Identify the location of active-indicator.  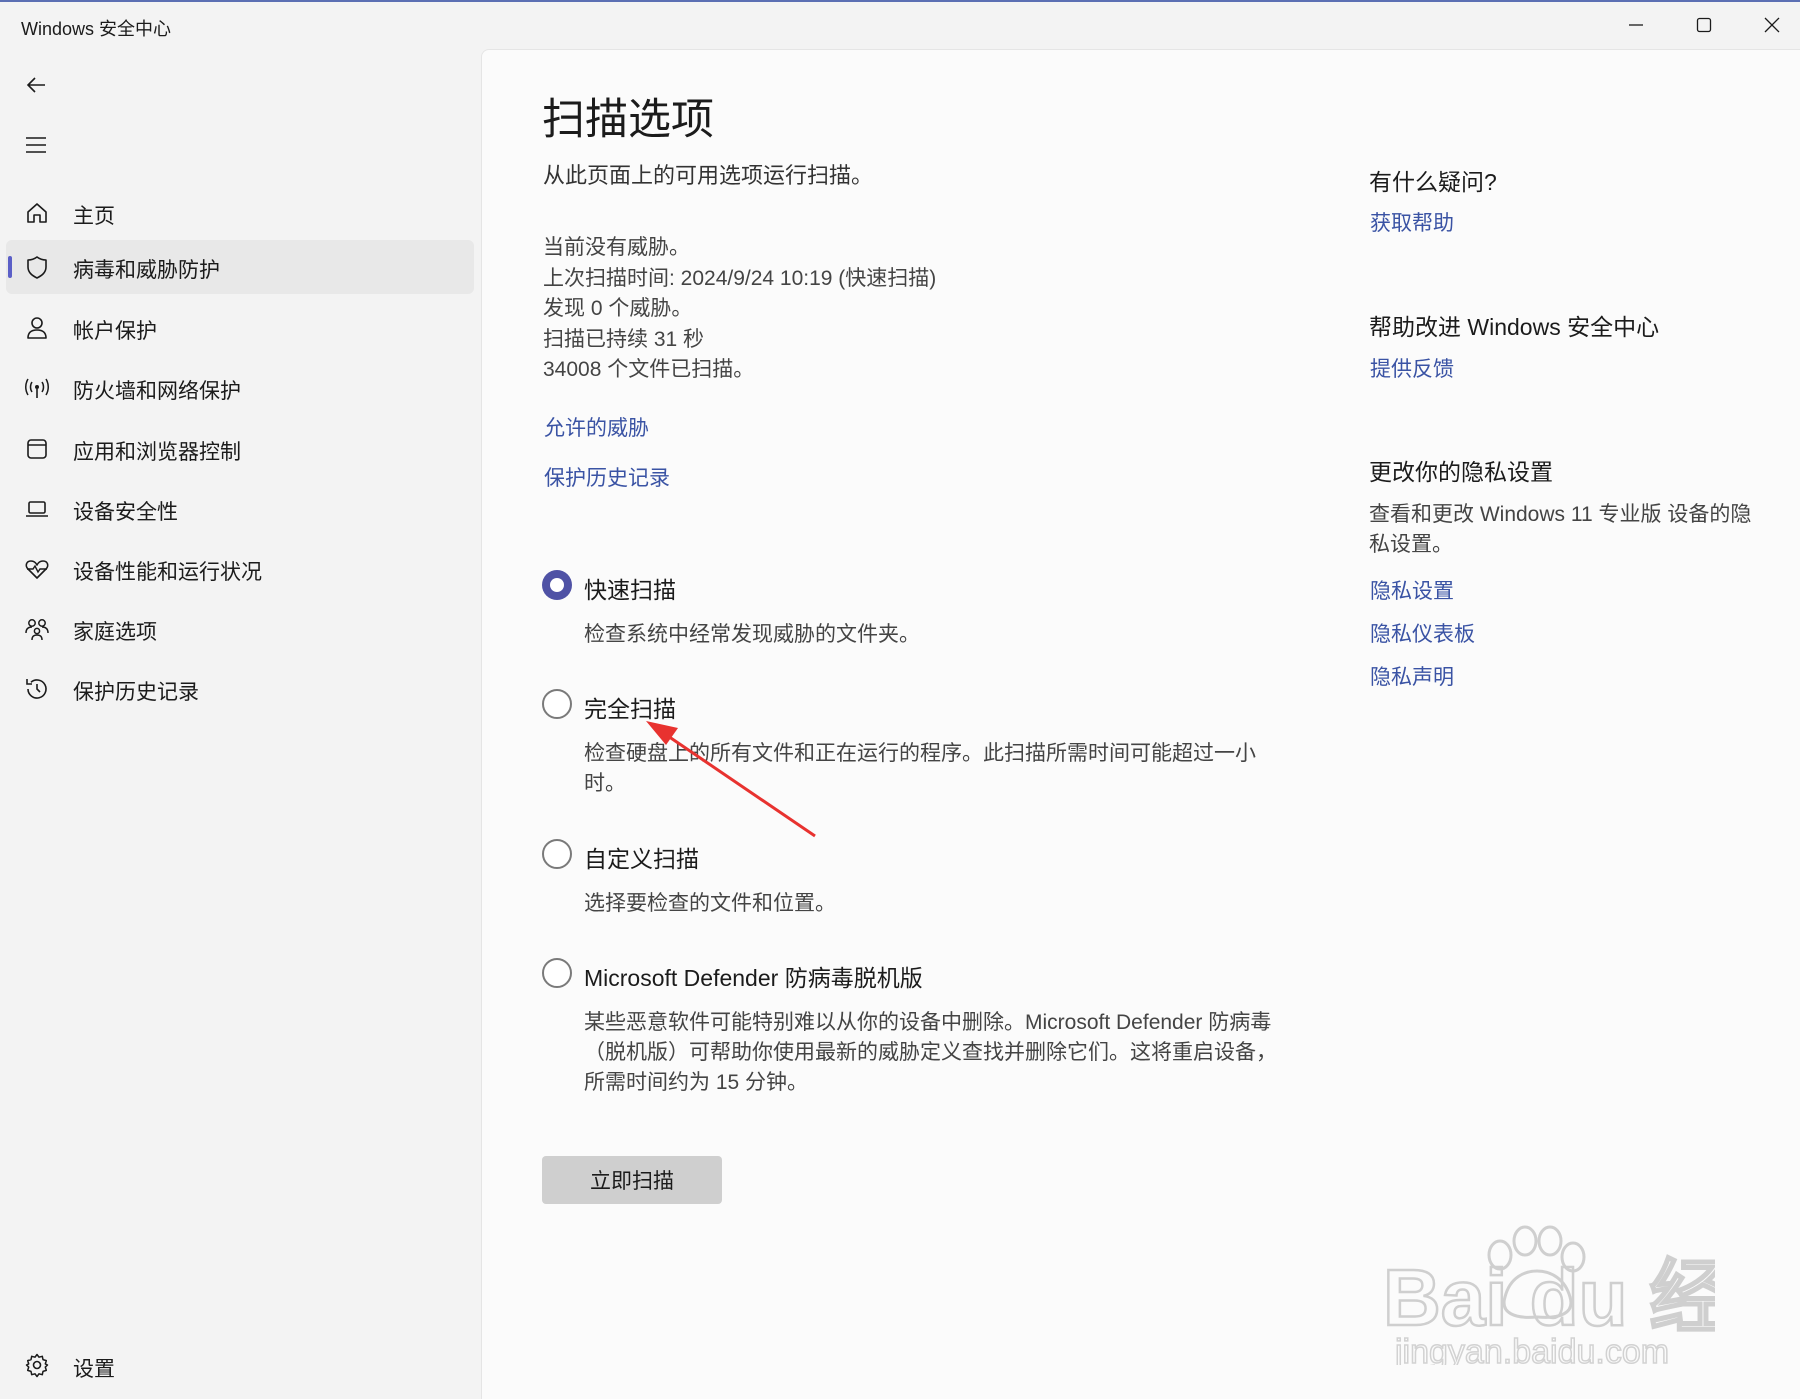
(10, 267).